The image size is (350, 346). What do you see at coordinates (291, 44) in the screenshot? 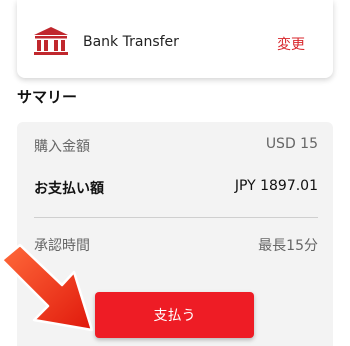
I see `change-payment-method-link: 変更` at bounding box center [291, 44].